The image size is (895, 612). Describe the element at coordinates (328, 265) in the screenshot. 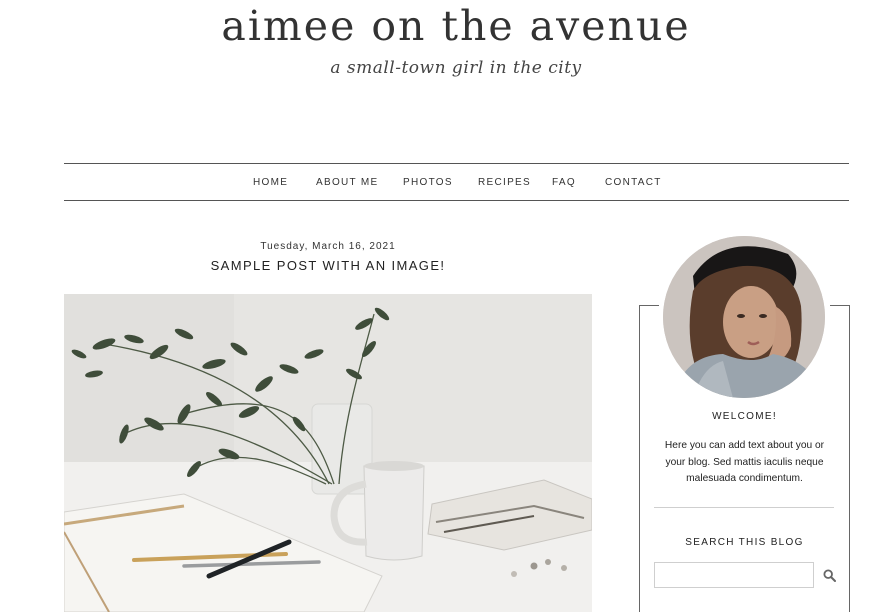

I see `post-title: SAMPLE POST WITH AN IMAGE!` at that location.